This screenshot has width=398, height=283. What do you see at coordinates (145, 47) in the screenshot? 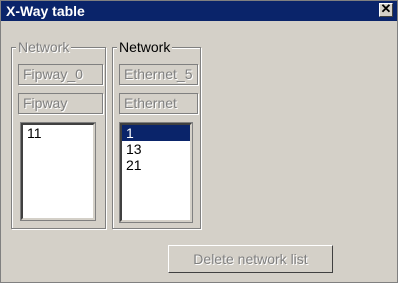
I see `network-group-right-legend: Network` at bounding box center [145, 47].